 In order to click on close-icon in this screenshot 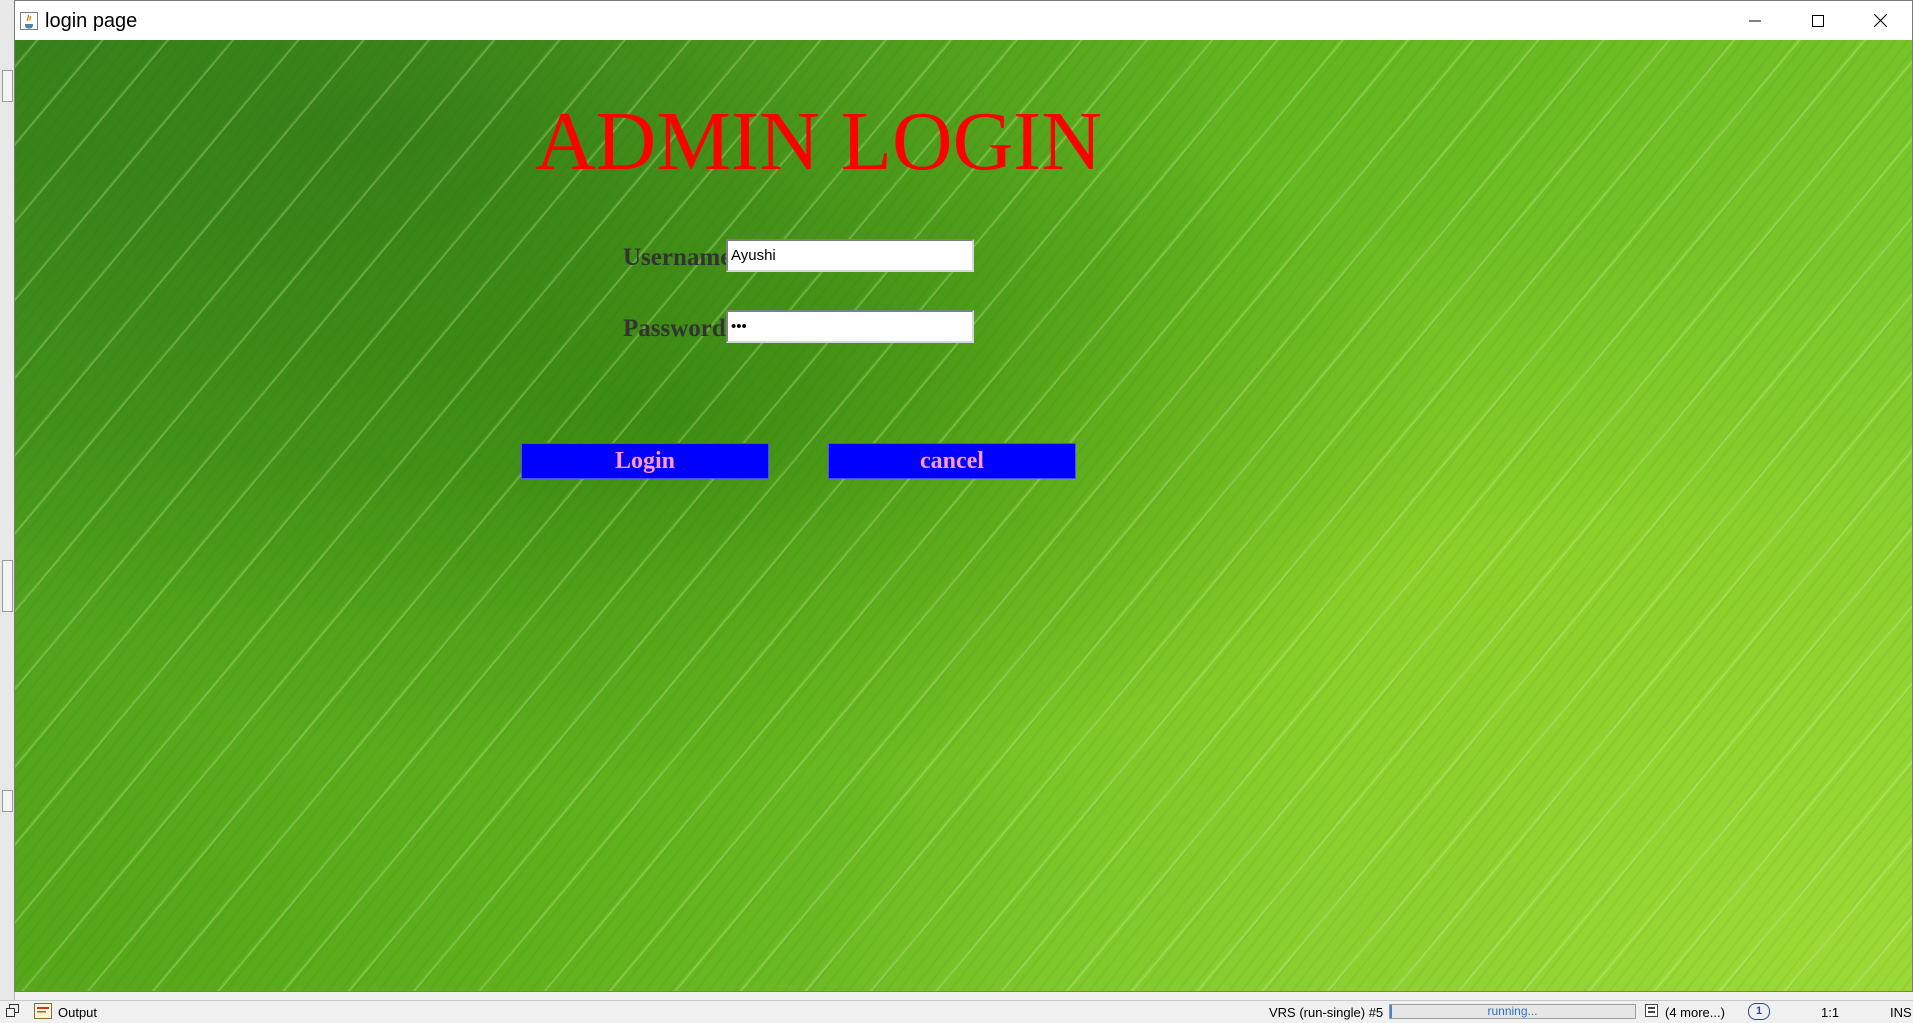, I will do `click(1880, 20)`.